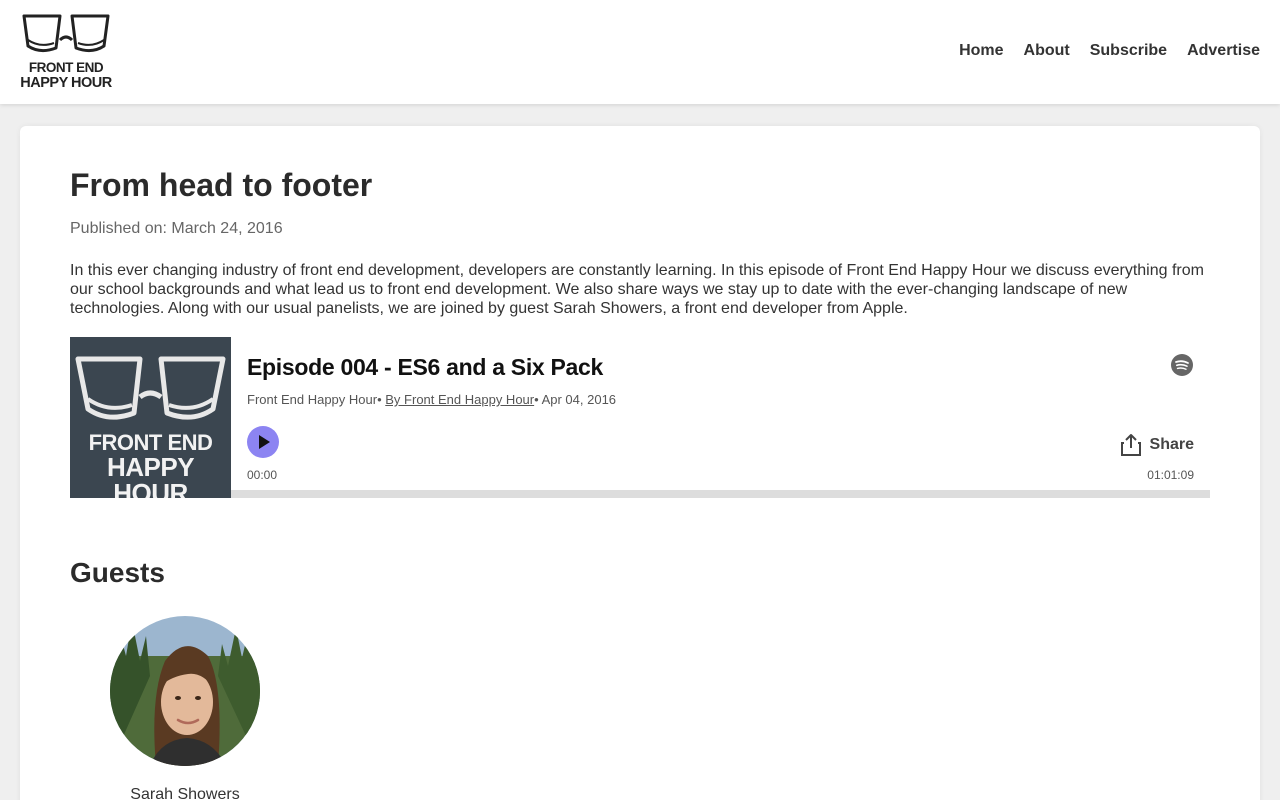  I want to click on share-icon, so click(1130, 445).